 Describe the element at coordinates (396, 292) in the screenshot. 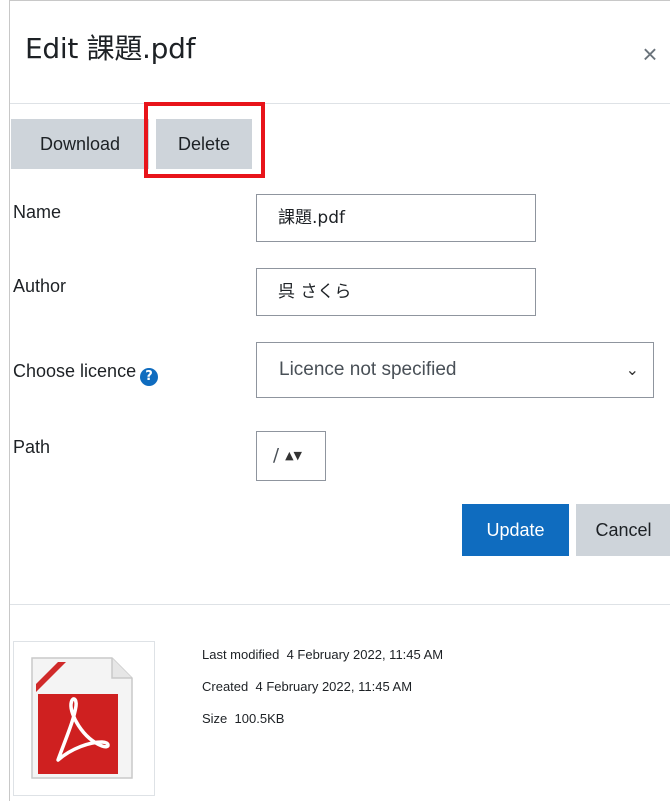

I see `author-field: 呉 さくら` at that location.